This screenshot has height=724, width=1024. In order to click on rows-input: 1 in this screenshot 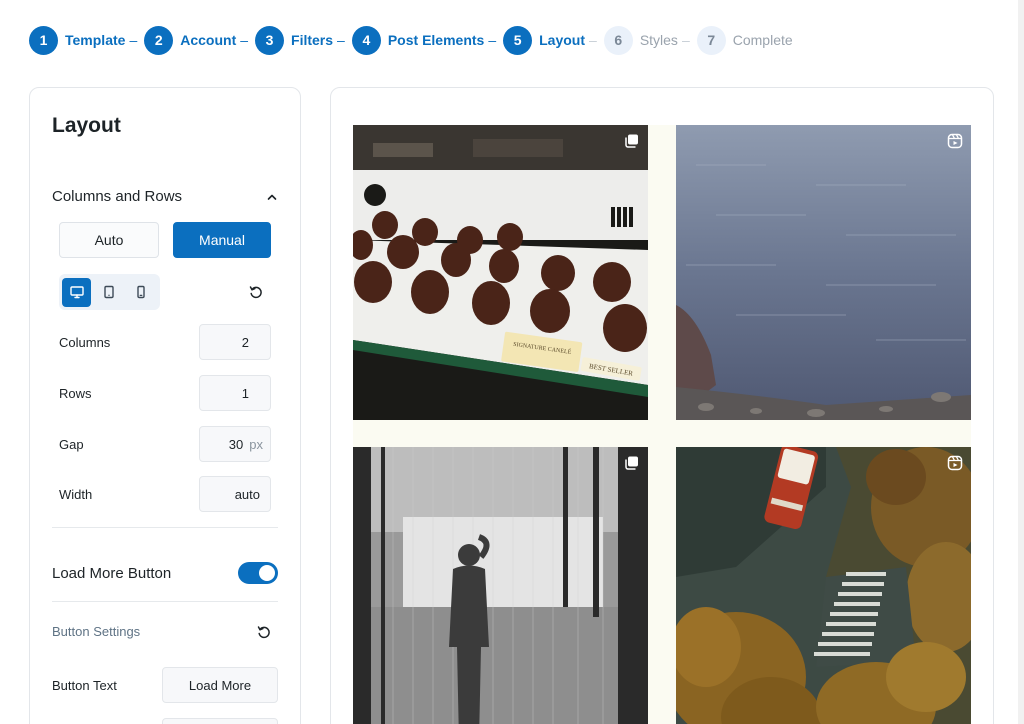, I will do `click(235, 393)`.